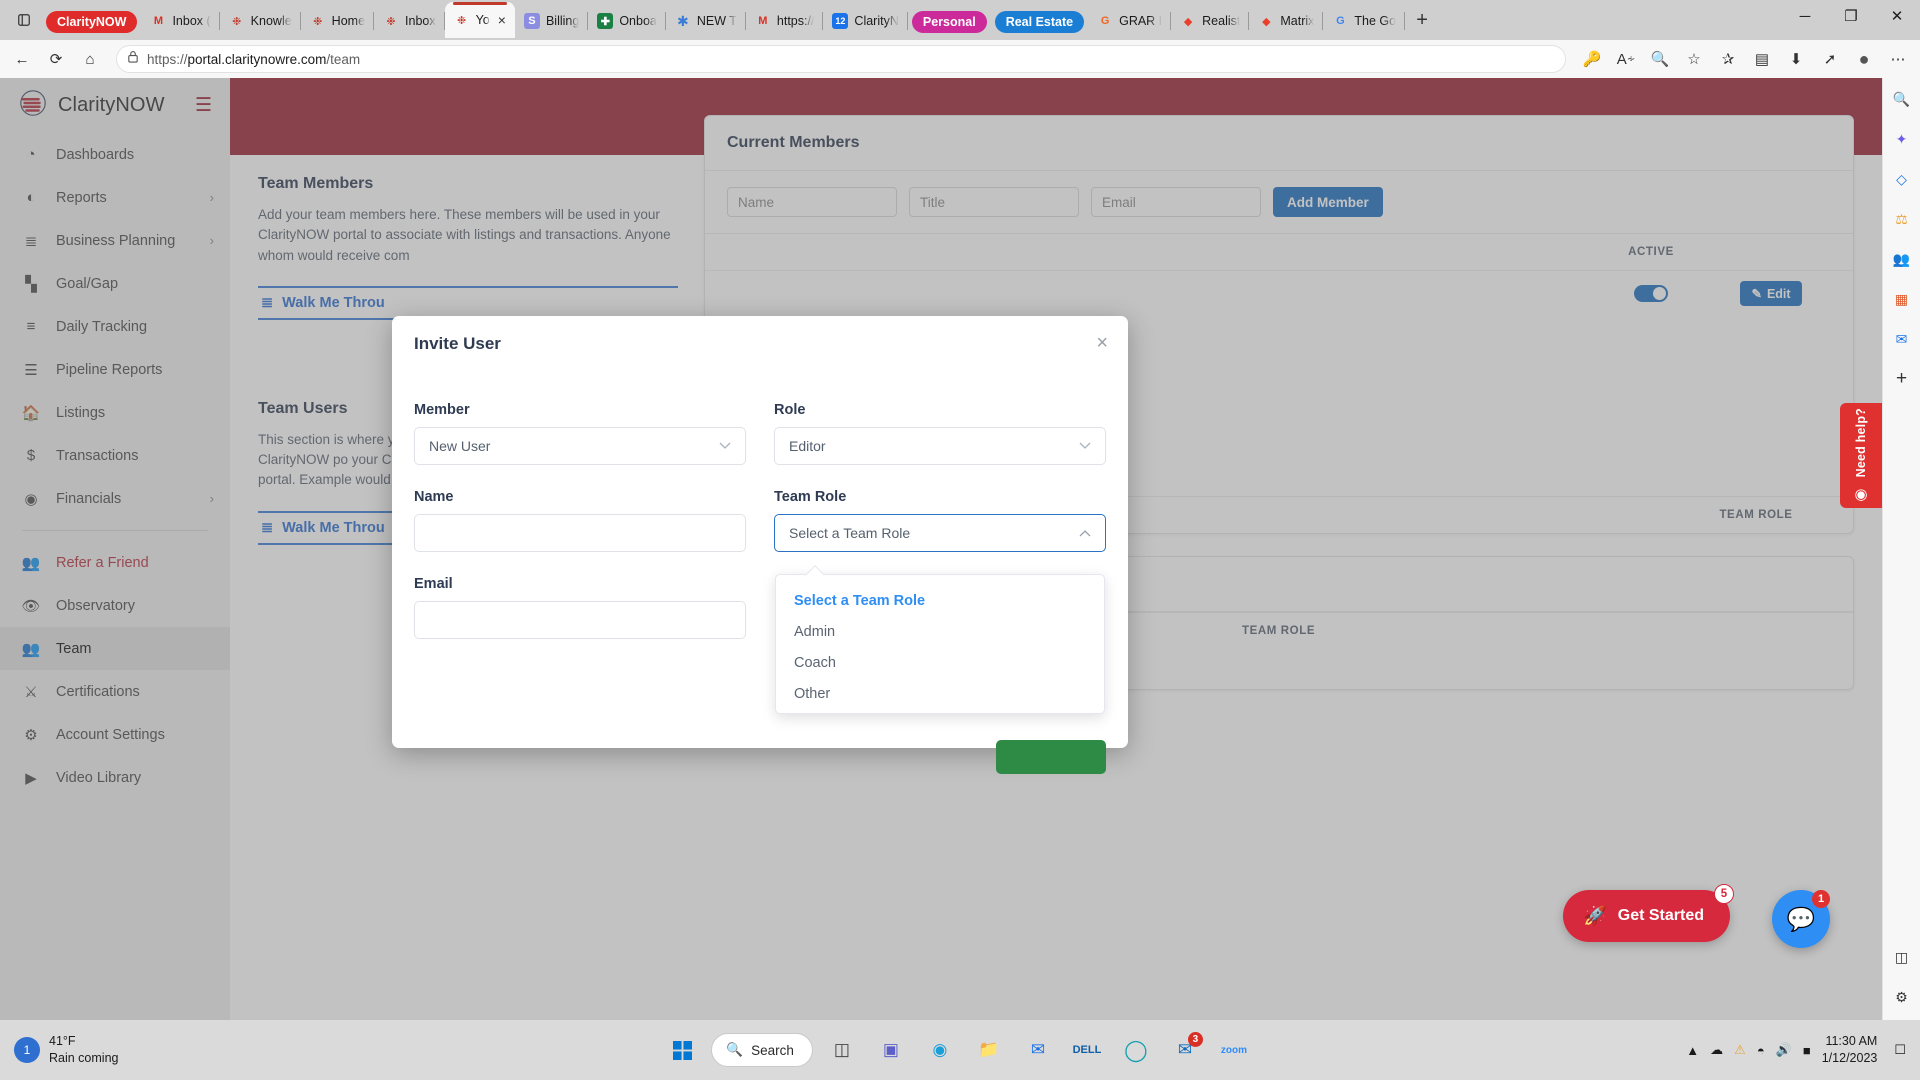 This screenshot has width=1920, height=1080. Describe the element at coordinates (1660, 59) in the screenshot. I see `zoom-out-icon: 🔍` at that location.